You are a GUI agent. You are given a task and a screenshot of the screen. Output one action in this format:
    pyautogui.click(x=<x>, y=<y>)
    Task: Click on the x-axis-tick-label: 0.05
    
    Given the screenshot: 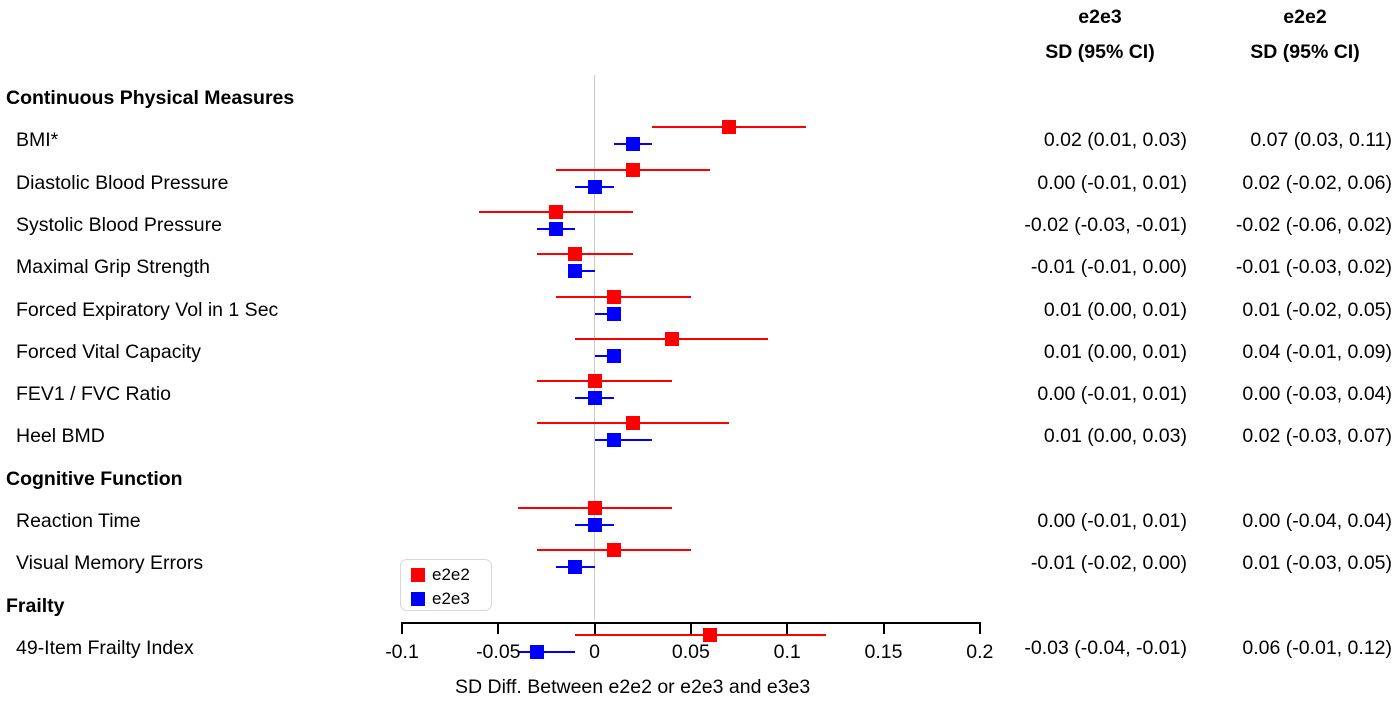 What is the action you would take?
    pyautogui.click(x=690, y=652)
    